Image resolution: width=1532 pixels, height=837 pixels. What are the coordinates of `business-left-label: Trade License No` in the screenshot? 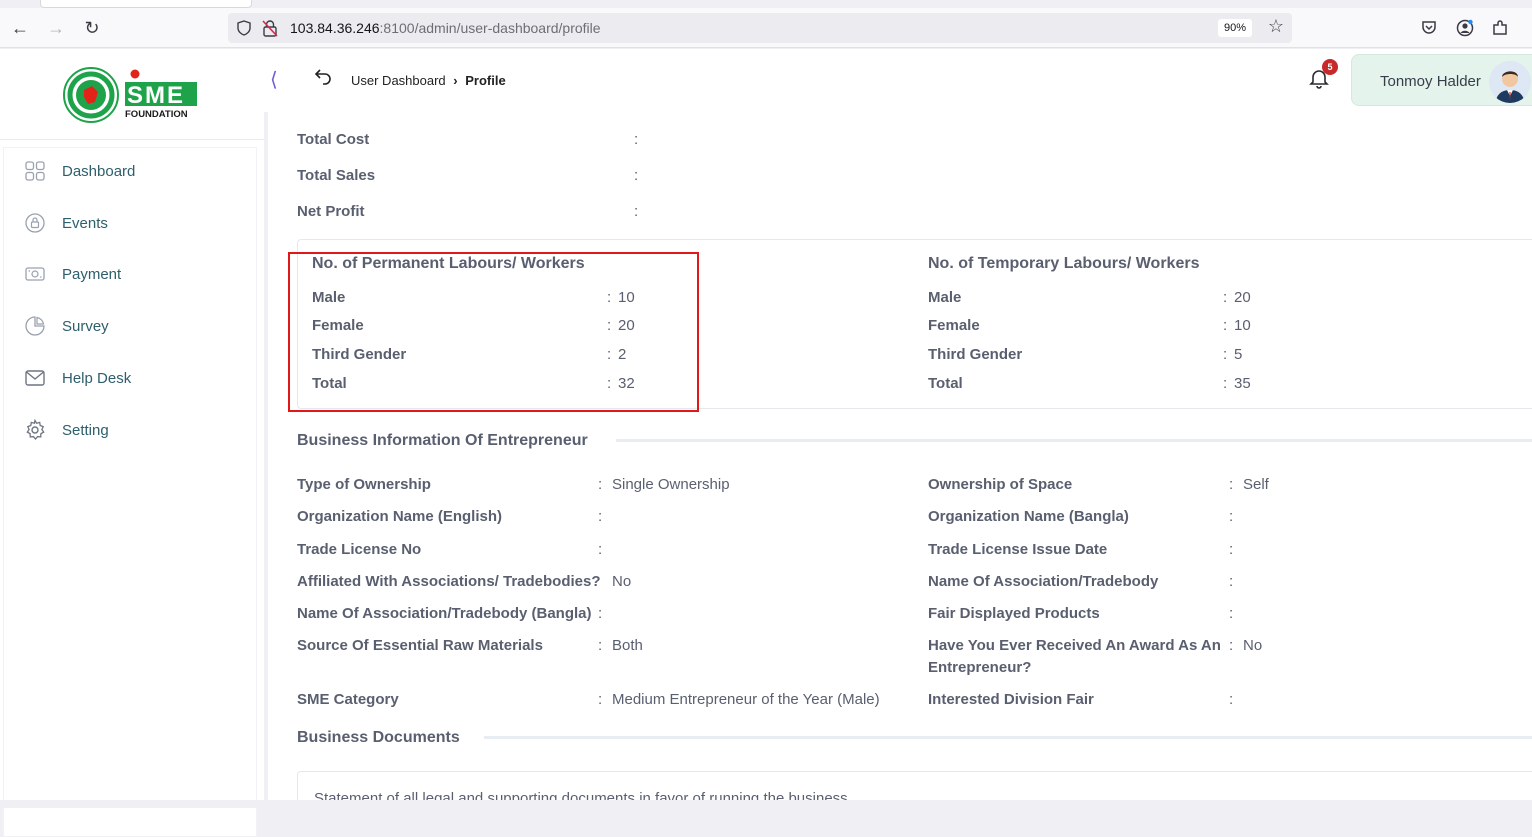 It's located at (359, 549).